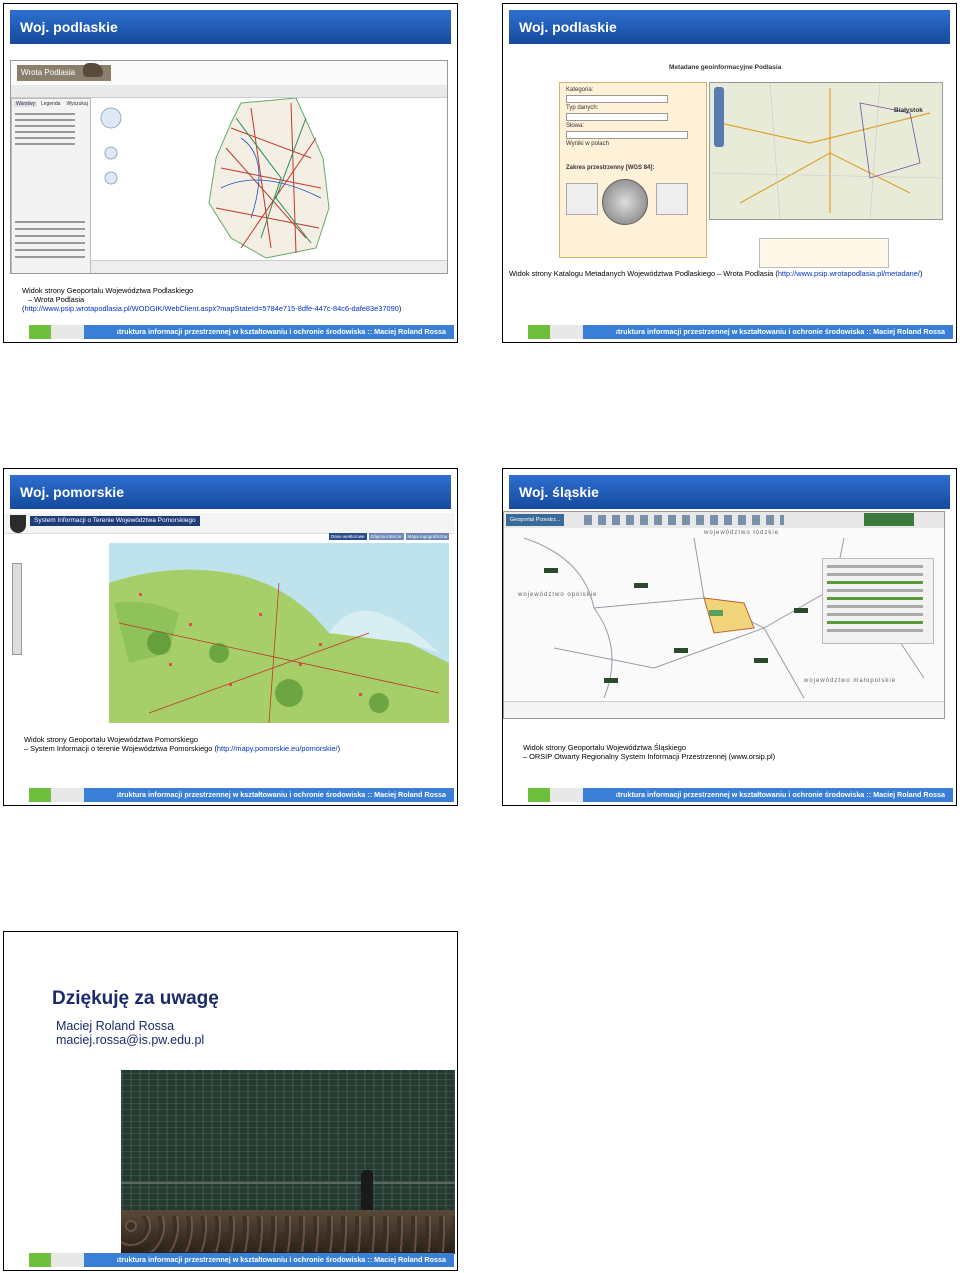  What do you see at coordinates (725, 67) in the screenshot?
I see `catalog-heading: Metadane geoinformacyjne Podlasia` at bounding box center [725, 67].